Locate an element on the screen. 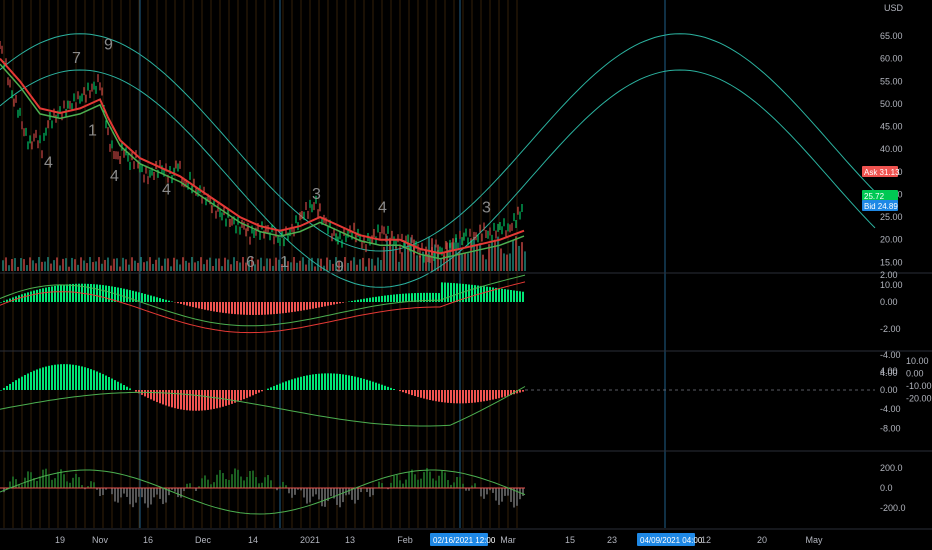  time-axis-tick: Dec is located at coordinates (203, 540).